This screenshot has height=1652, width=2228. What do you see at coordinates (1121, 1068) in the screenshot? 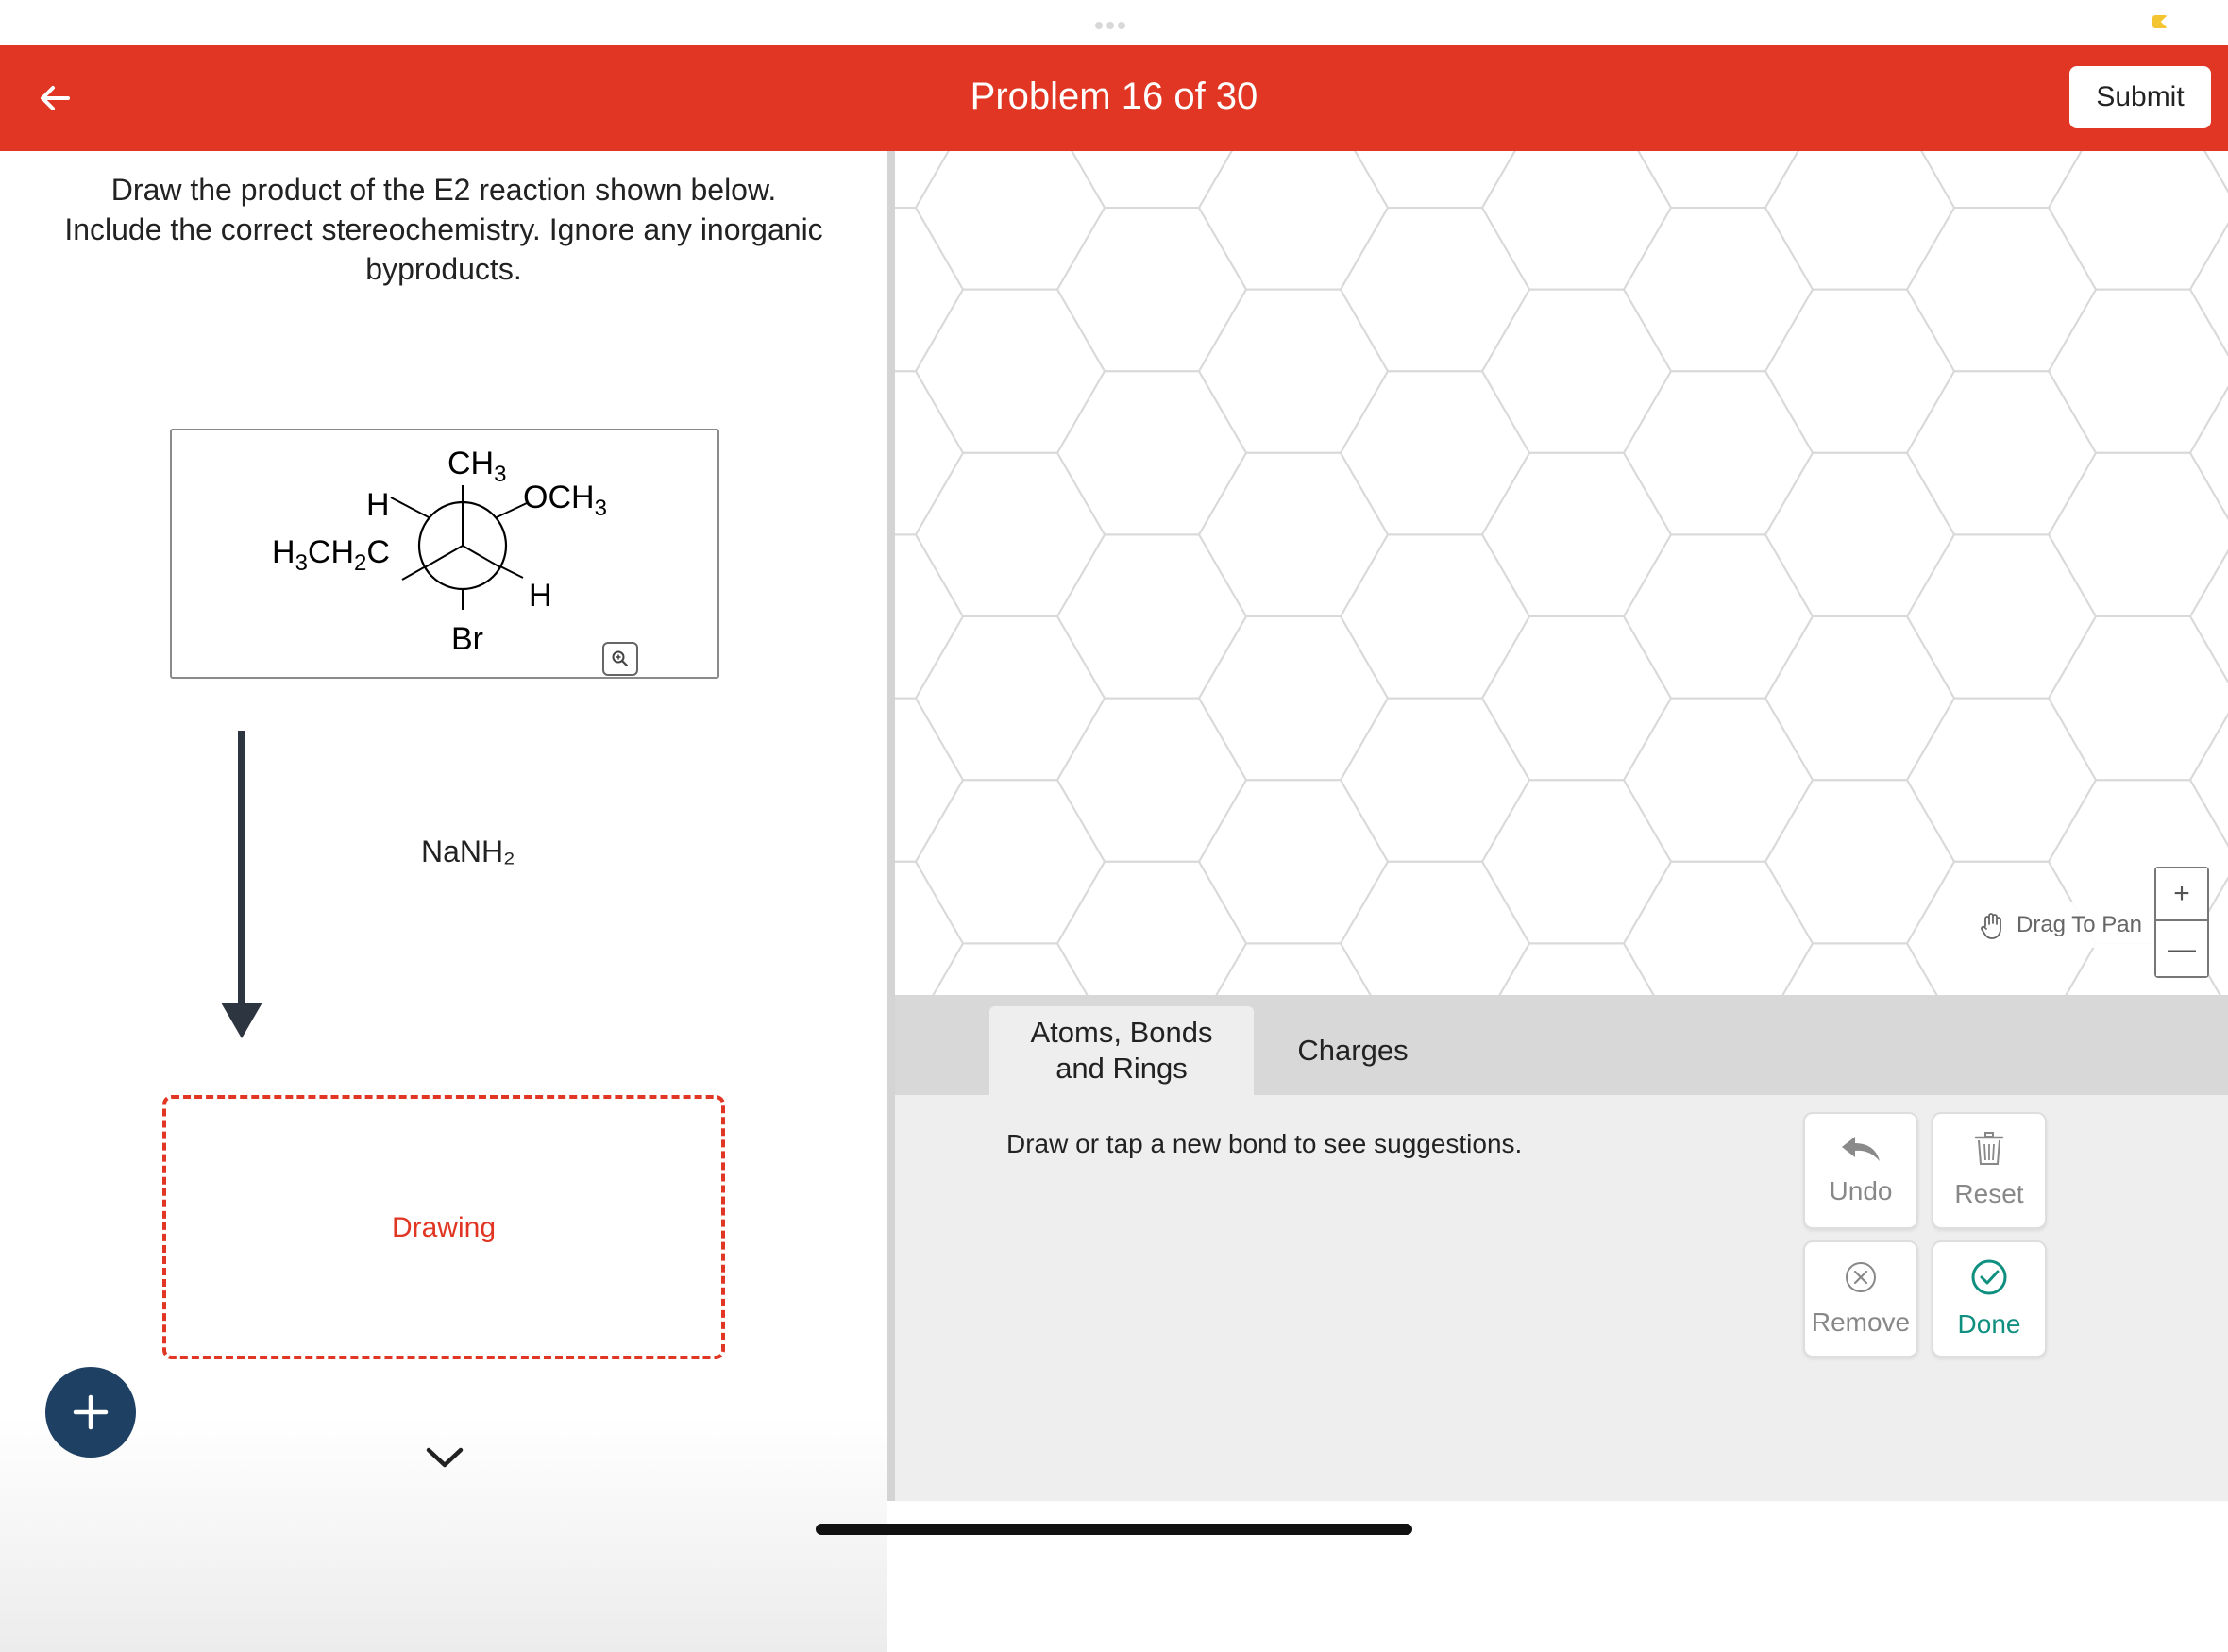
I see `tab-label: and Rings` at bounding box center [1121, 1068].